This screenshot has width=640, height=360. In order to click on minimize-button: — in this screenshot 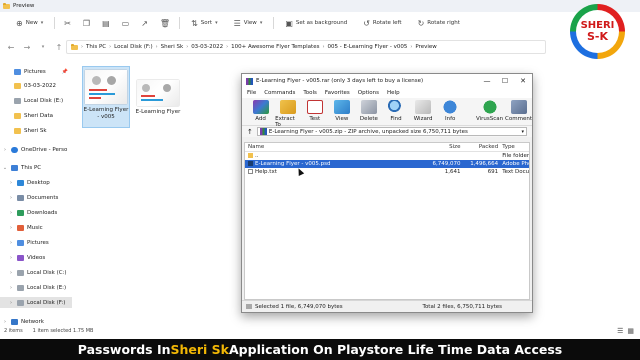, I will do `click(487, 81)`.